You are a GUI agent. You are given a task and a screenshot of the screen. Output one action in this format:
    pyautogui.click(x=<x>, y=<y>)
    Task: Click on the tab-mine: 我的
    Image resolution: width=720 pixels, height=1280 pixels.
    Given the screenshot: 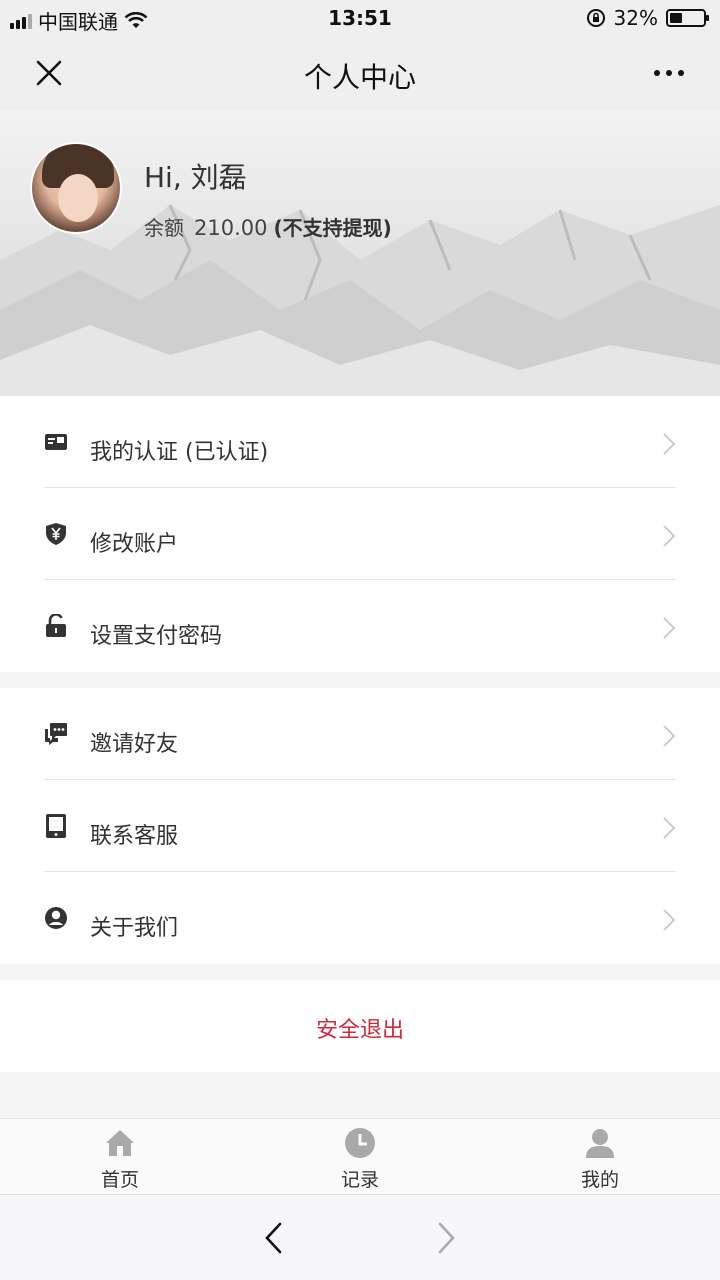 What is the action you would take?
    pyautogui.click(x=600, y=1156)
    